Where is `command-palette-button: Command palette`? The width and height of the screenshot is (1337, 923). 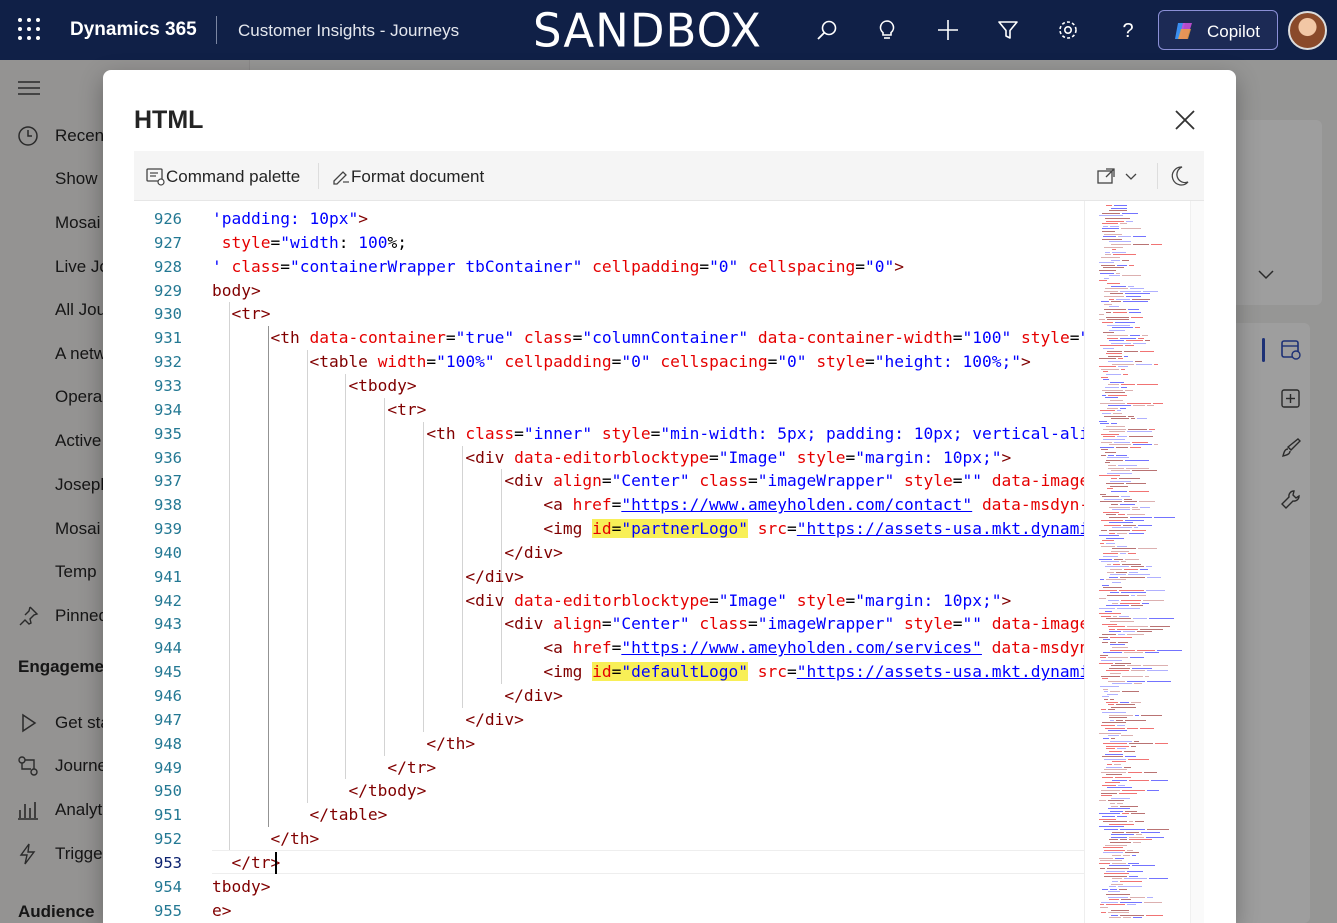 command-palette-button: Command palette is located at coordinates (233, 177).